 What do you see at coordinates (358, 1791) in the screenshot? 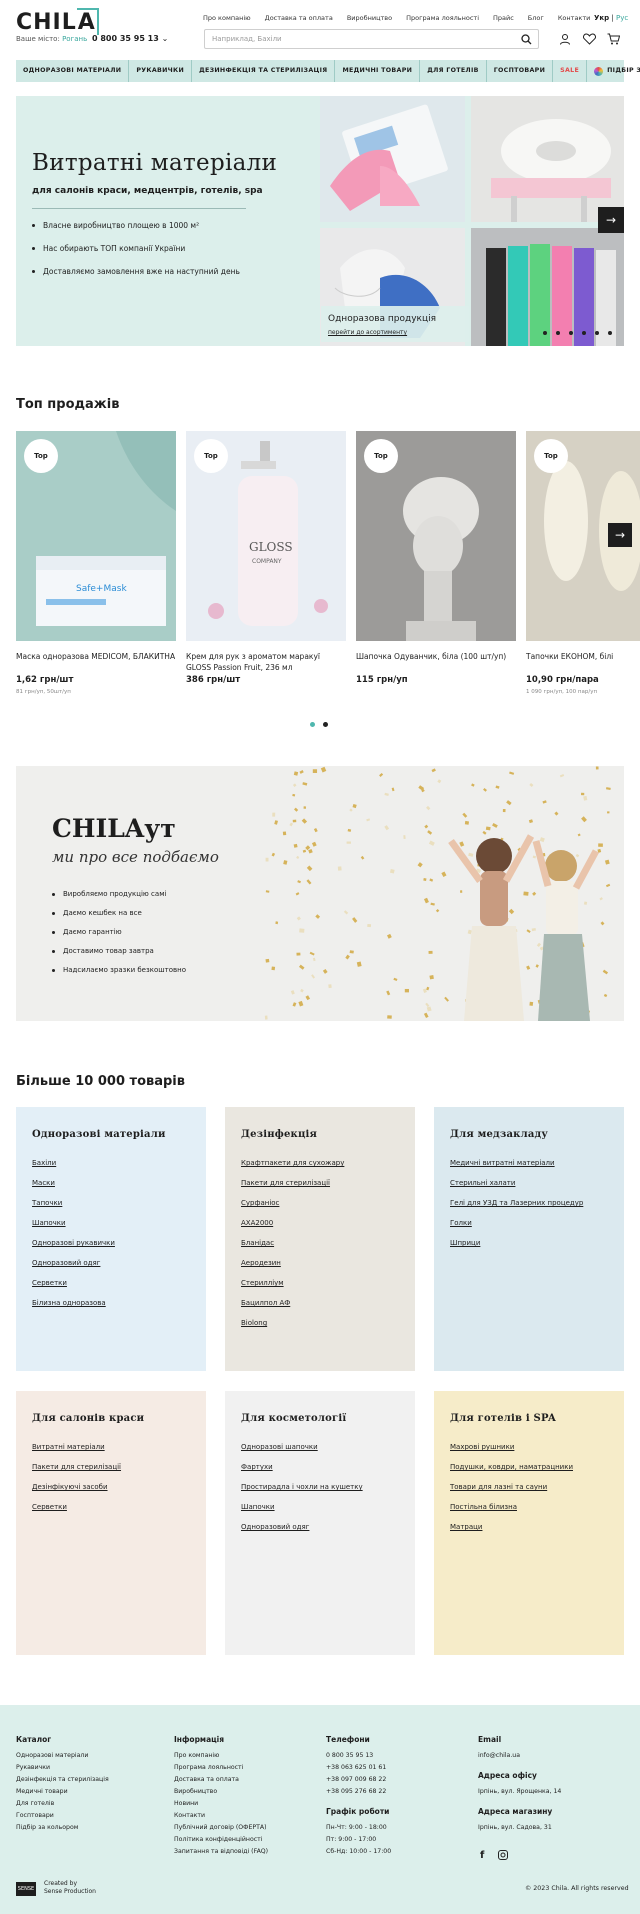
I see `footer-phone: +38 095 276 68 22` at bounding box center [358, 1791].